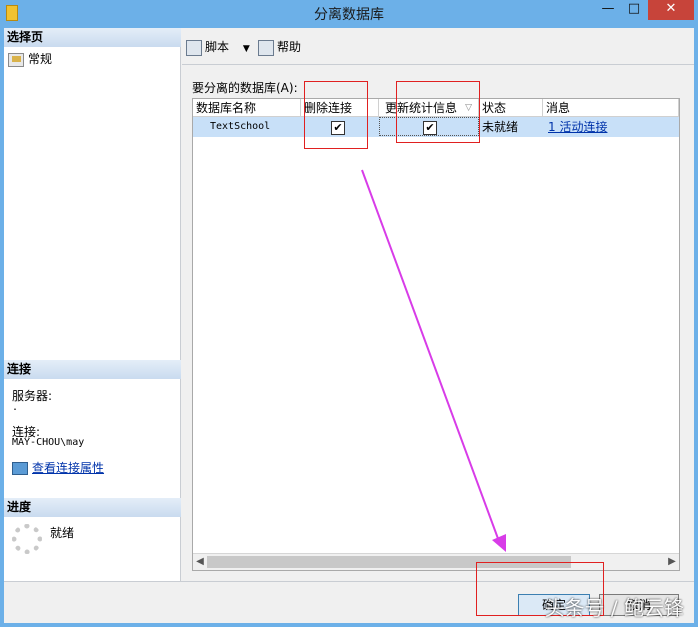 The image size is (698, 627). Describe the element at coordinates (614, 608) in the screenshot. I see `watermark: 头条号 / 鲍云锋` at that location.